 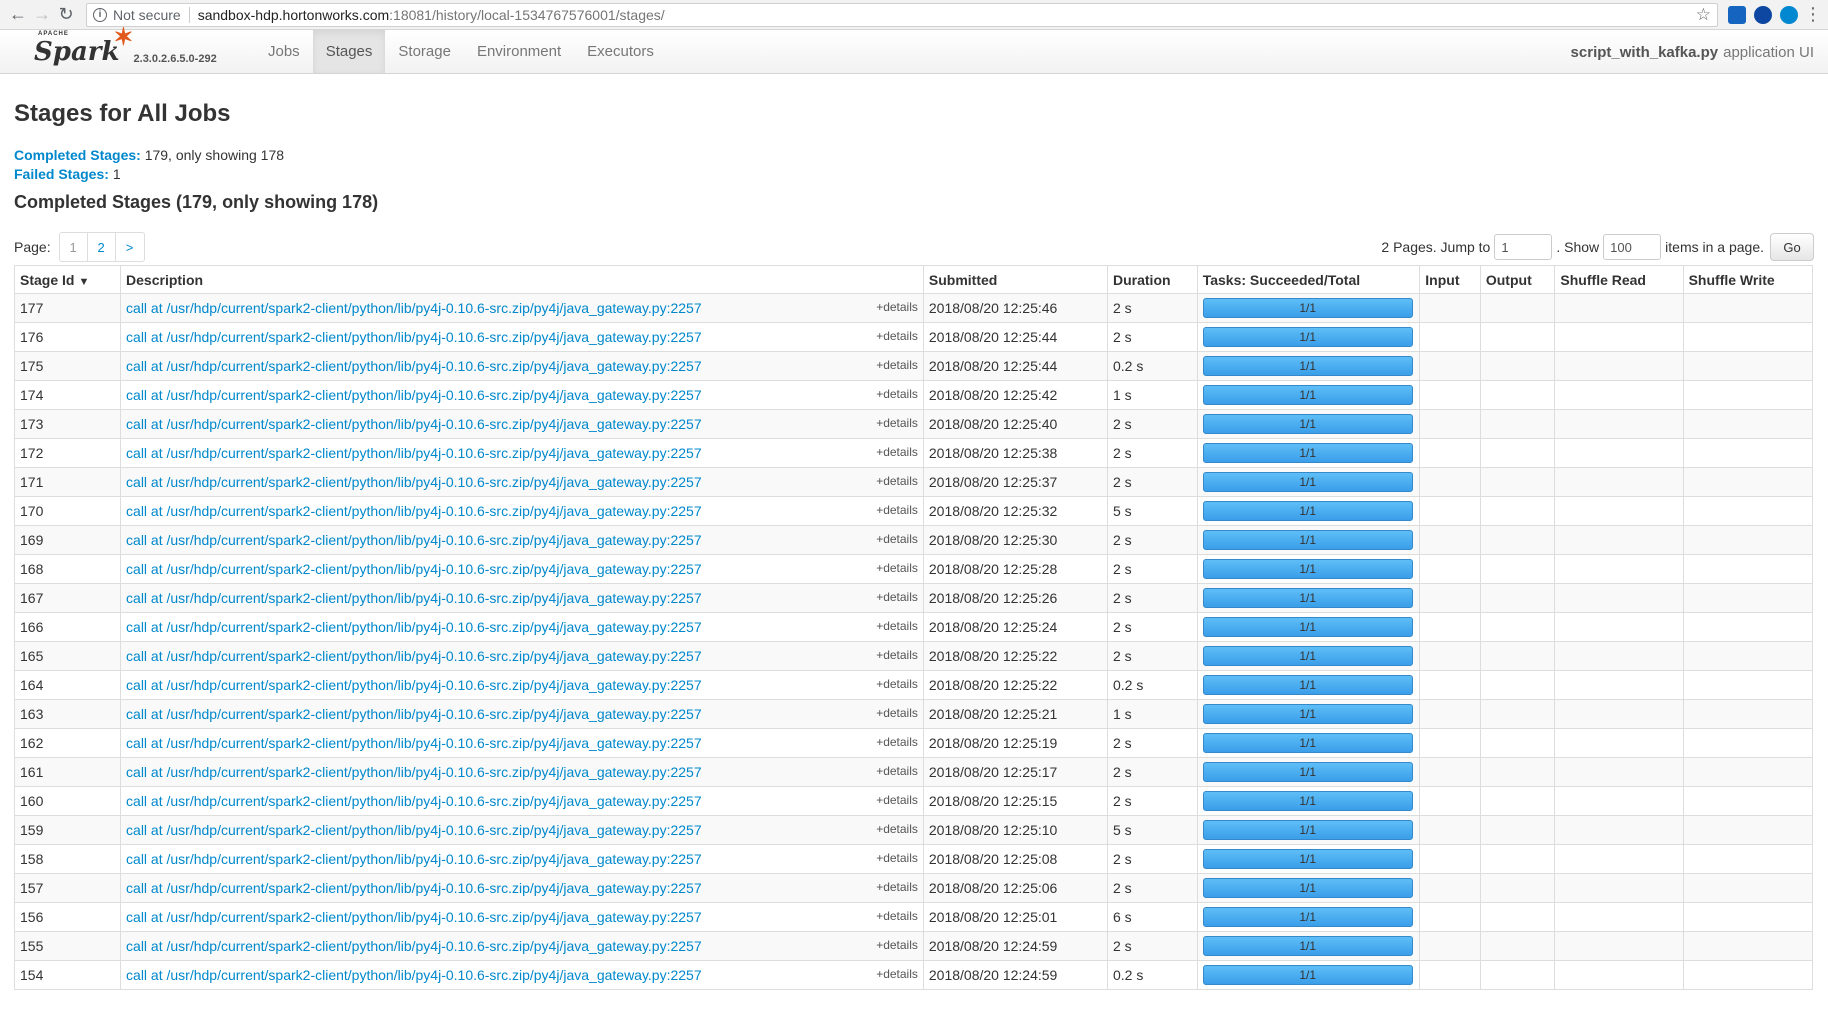 What do you see at coordinates (67, 975) in the screenshot?
I see `stage-id: 154` at bounding box center [67, 975].